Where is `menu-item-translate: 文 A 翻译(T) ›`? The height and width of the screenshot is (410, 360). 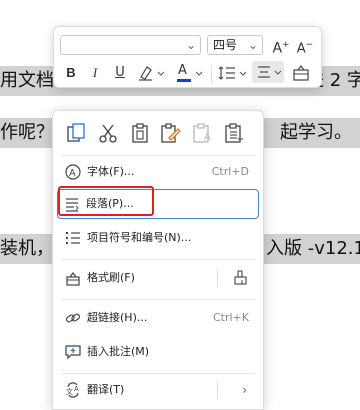 menu-item-translate: 文 A 翻译(T) › is located at coordinates (158, 390).